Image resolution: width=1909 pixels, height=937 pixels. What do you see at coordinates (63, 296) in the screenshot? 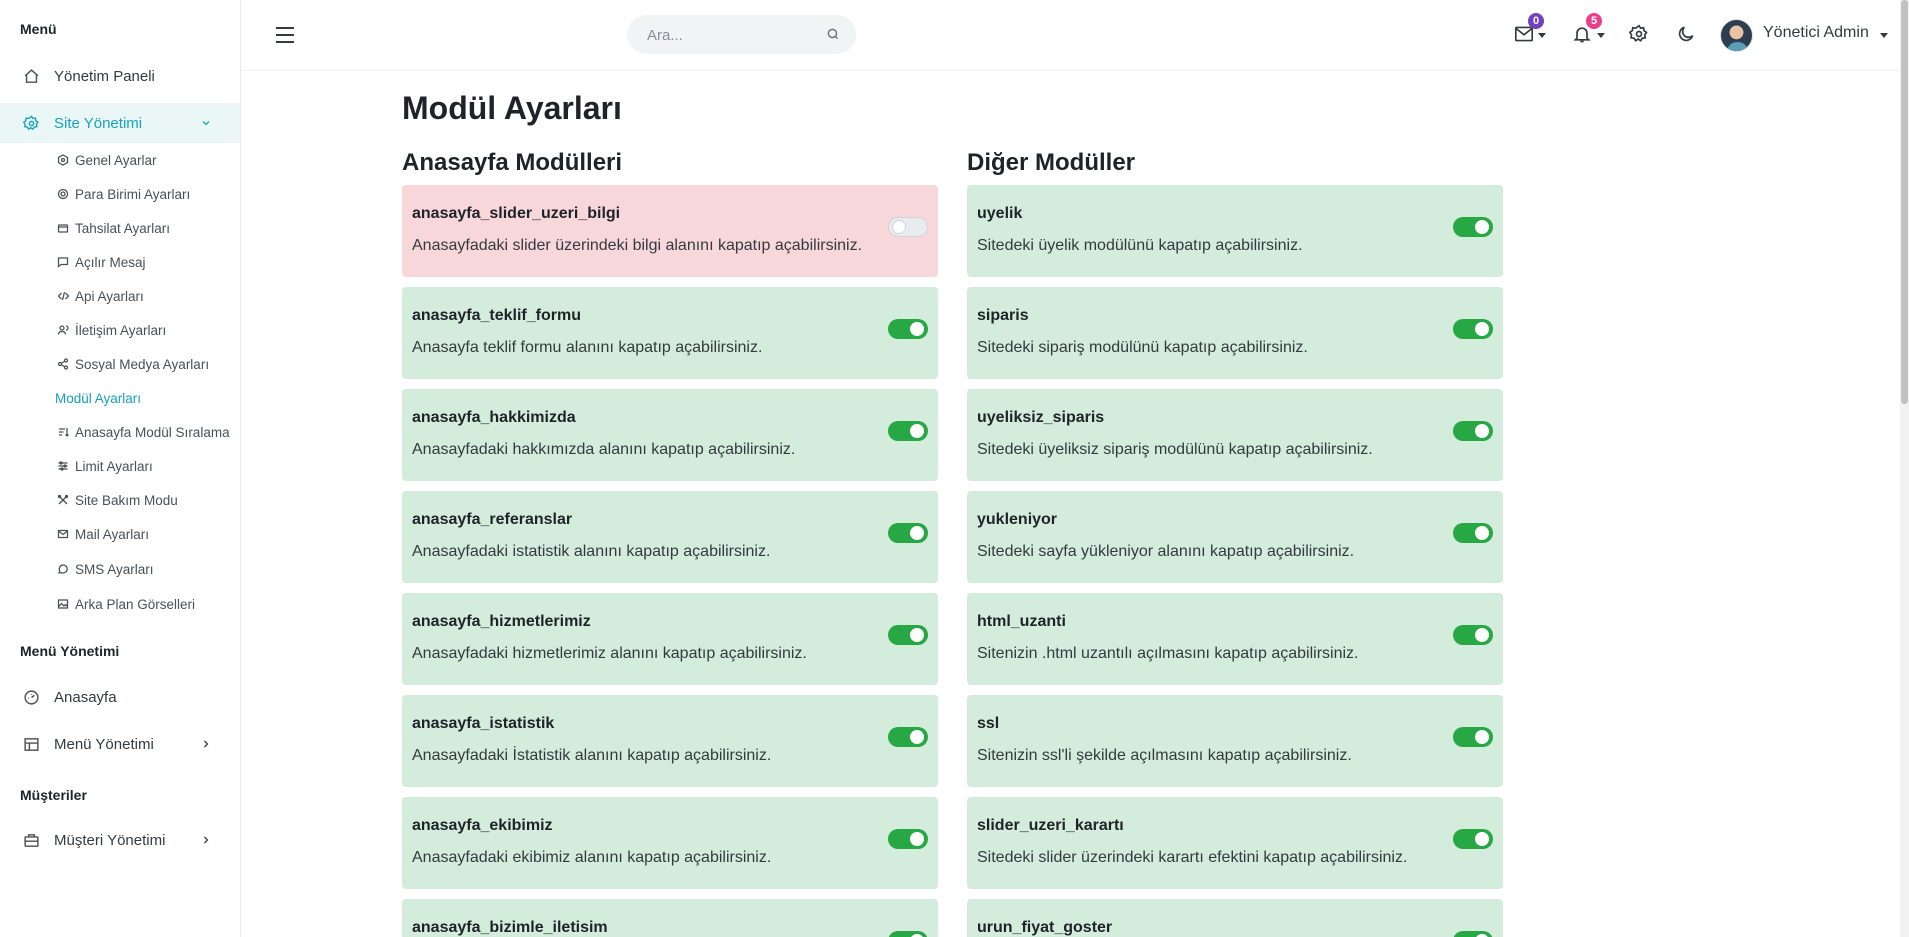
I see `code-icon` at bounding box center [63, 296].